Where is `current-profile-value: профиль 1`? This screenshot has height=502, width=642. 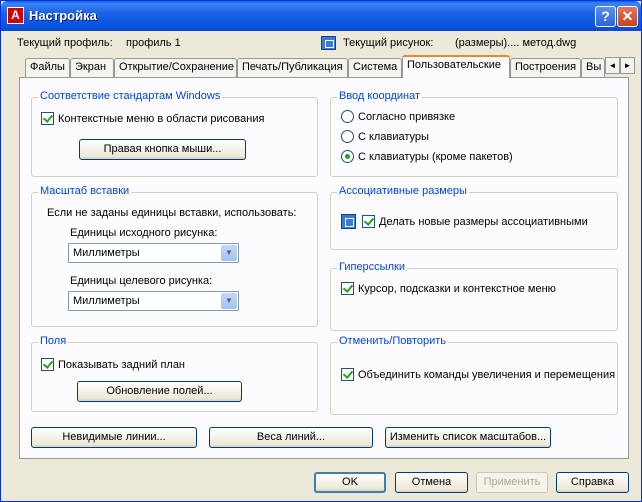 current-profile-value: профиль 1 is located at coordinates (153, 43).